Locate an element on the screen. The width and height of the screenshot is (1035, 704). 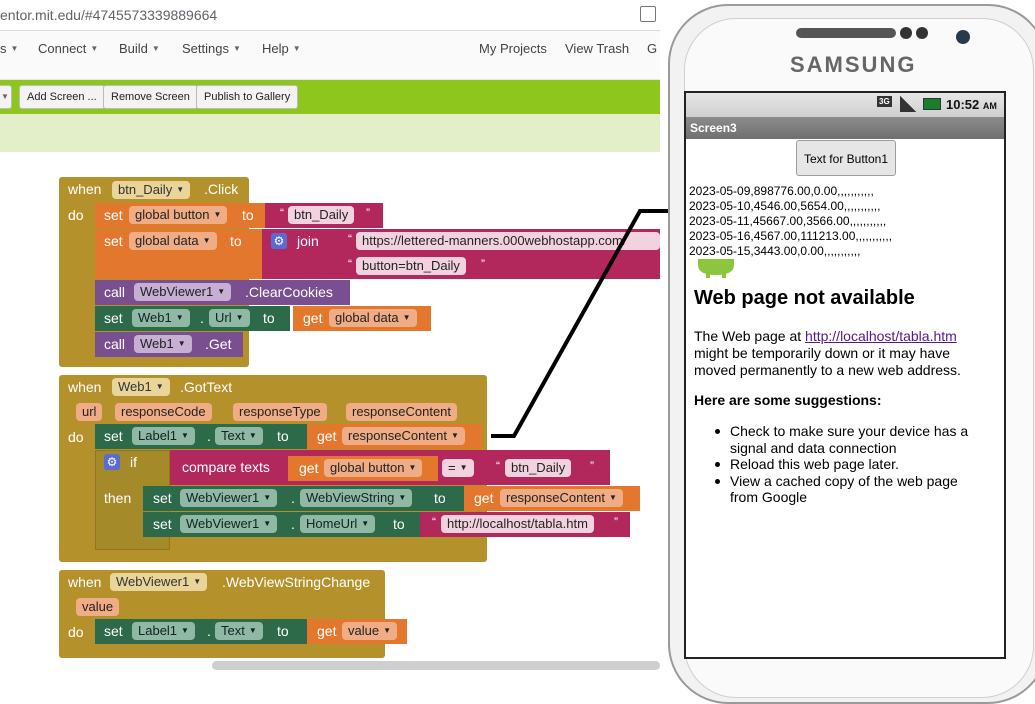
label1-line: 2023-05-15,3443.00,0.00,,,,,,,,,,, is located at coordinates (775, 251).